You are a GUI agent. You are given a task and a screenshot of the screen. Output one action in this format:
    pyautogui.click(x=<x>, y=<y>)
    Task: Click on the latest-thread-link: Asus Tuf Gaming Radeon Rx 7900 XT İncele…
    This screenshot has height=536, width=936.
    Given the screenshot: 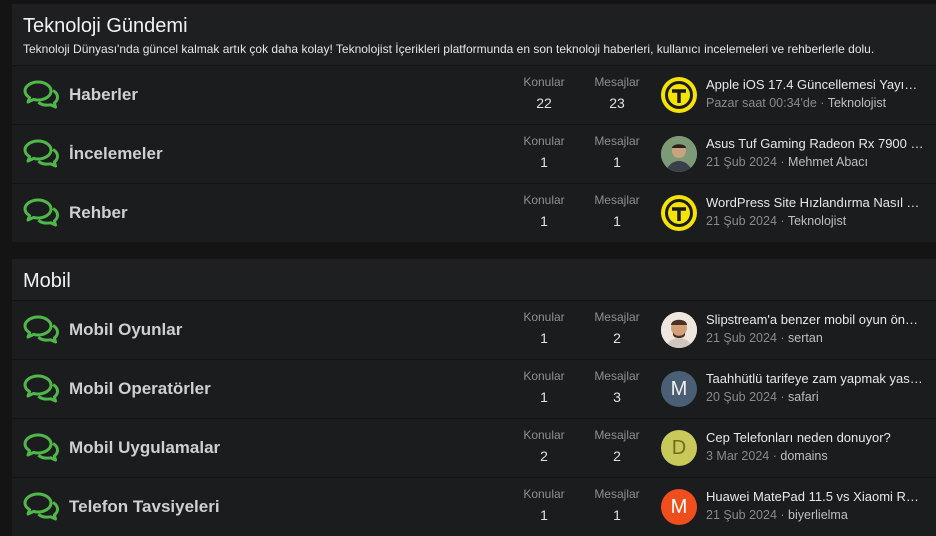 What is the action you would take?
    pyautogui.click(x=815, y=144)
    